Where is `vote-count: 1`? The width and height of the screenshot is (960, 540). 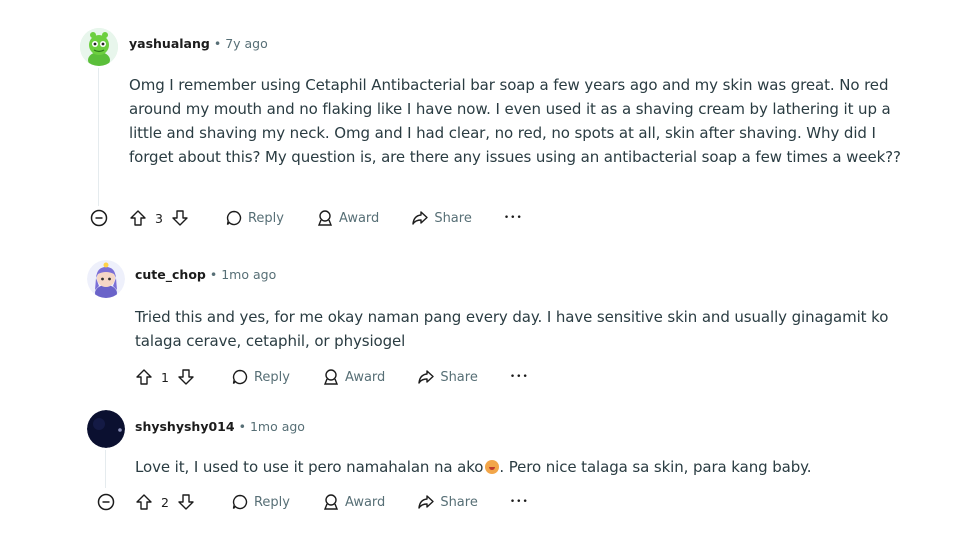
vote-count: 1 is located at coordinates (165, 377).